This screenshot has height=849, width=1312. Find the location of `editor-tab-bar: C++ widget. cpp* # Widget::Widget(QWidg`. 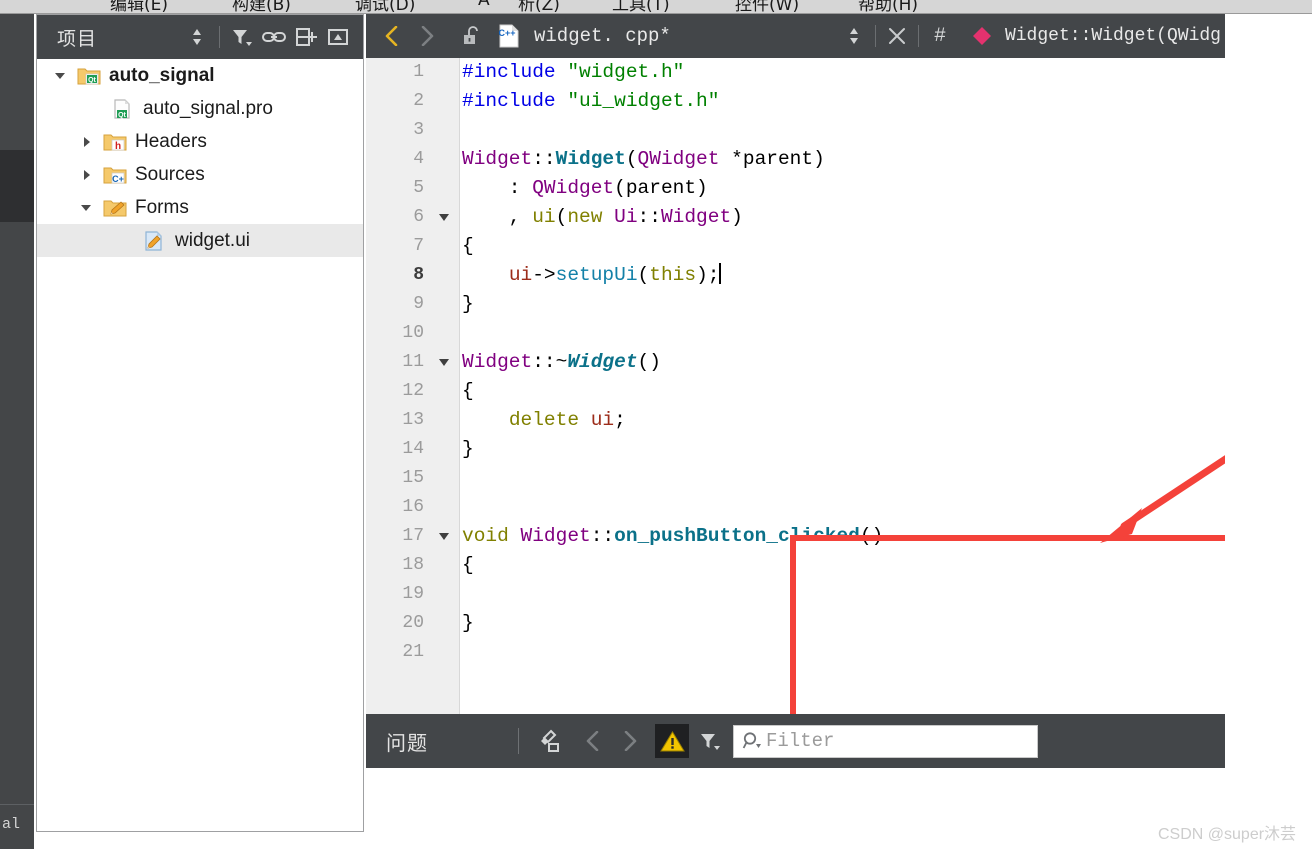

editor-tab-bar: C++ widget. cpp* # Widget::Widget(QWidg is located at coordinates (795, 36).